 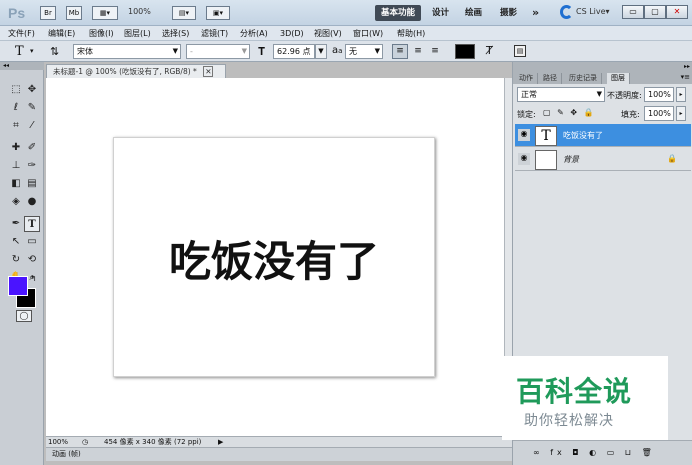 What do you see at coordinates (659, 94) in the screenshot?
I see `opacity-input: 100%` at bounding box center [659, 94].